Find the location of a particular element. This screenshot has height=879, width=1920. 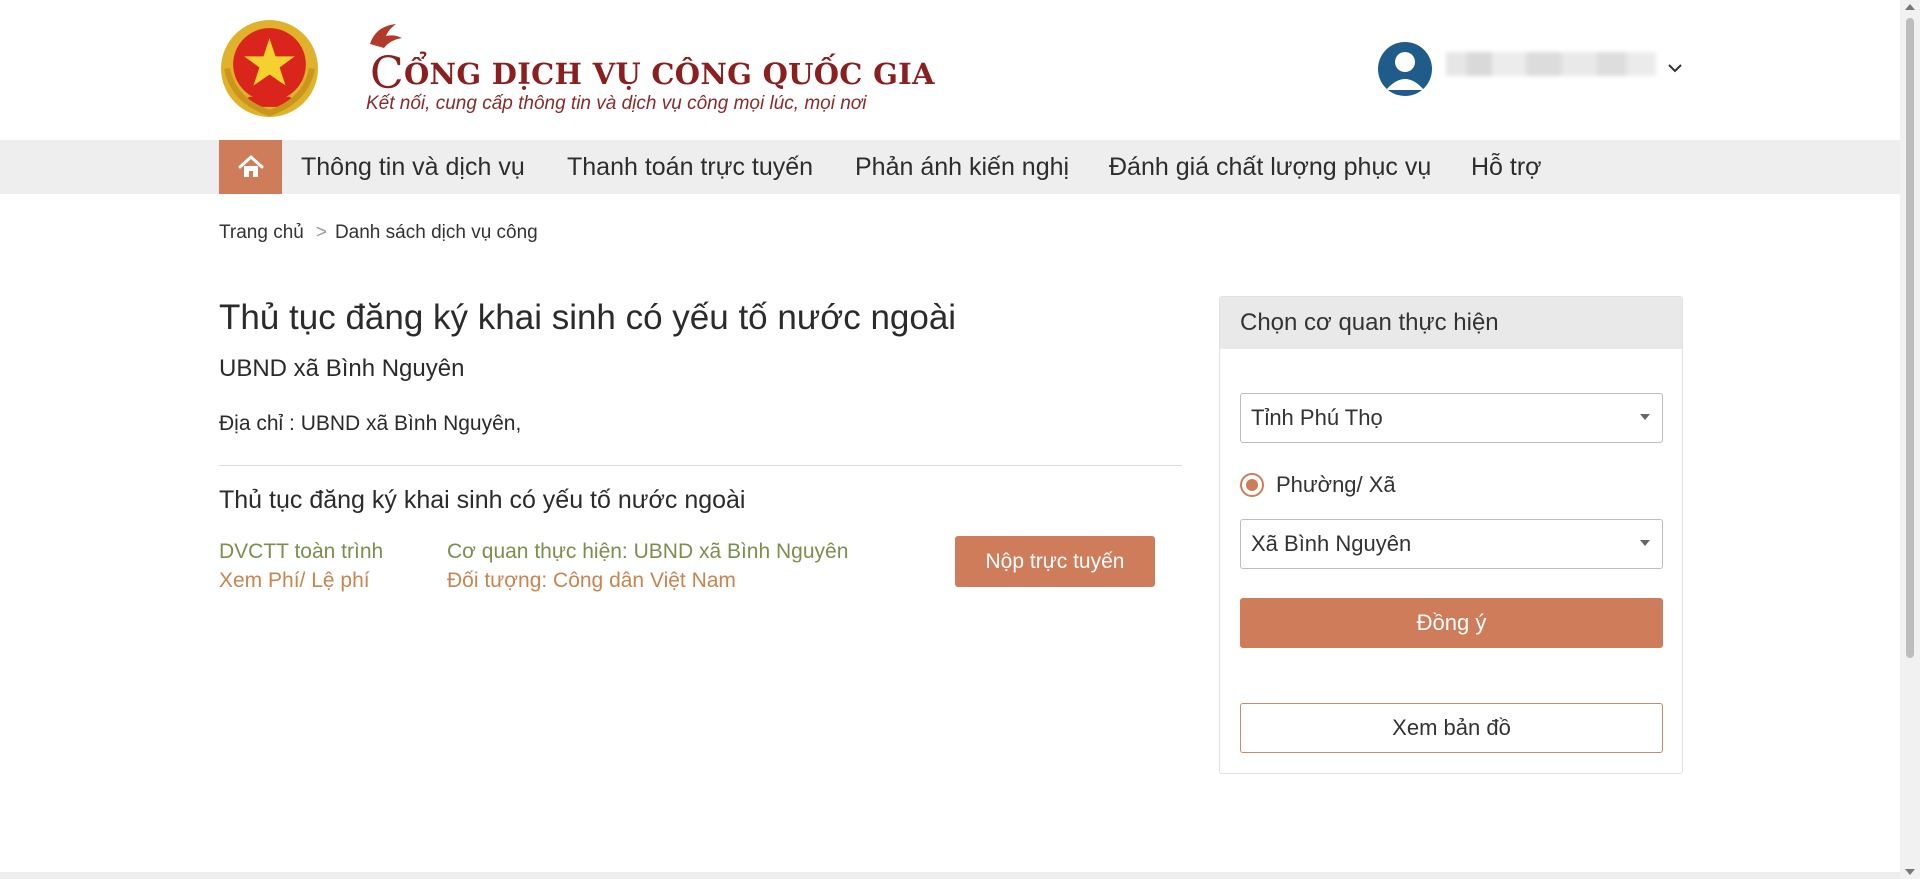

nav-item-rating: Đánh giá chất lượng phục vụ is located at coordinates (1270, 167).